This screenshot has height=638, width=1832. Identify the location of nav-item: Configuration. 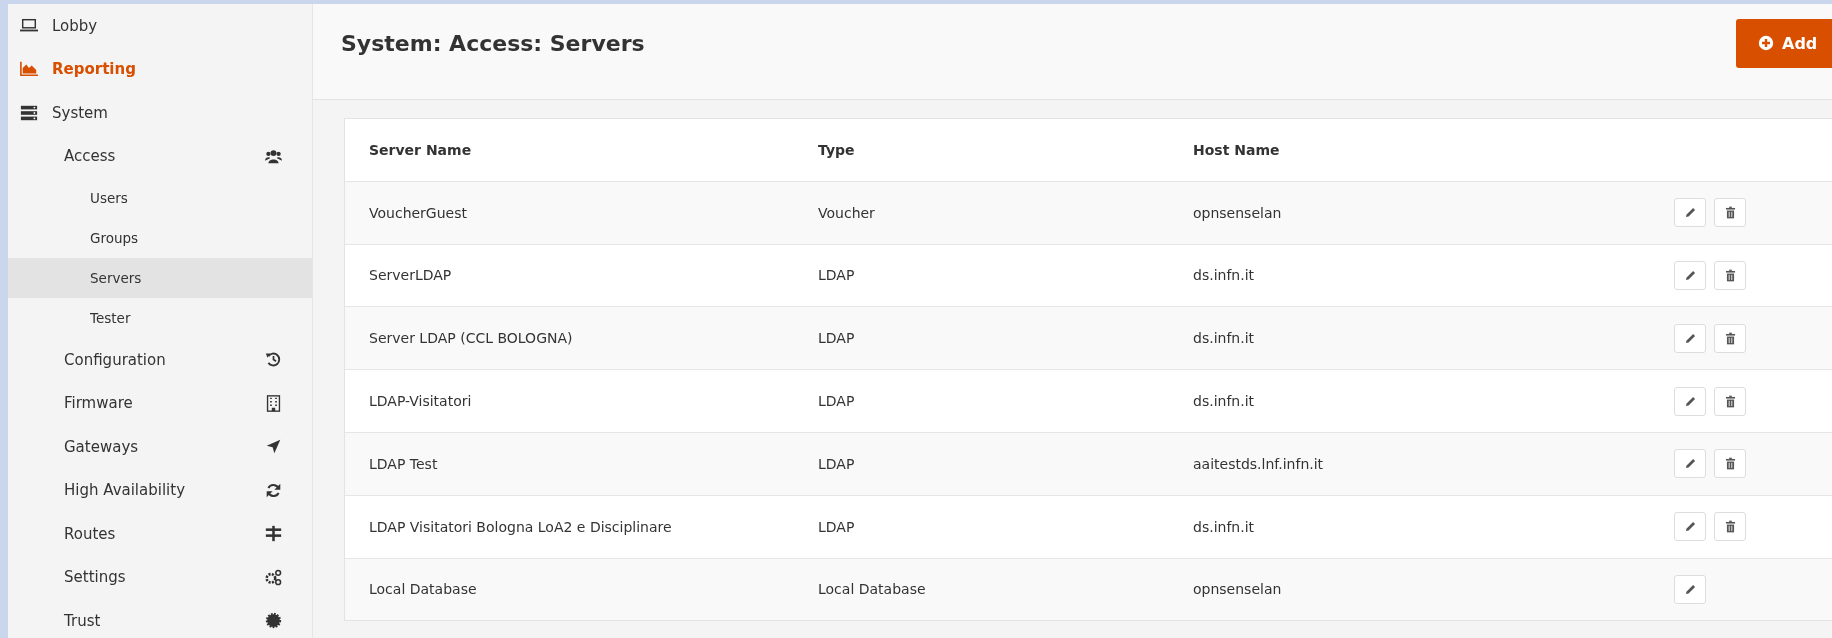
(160, 360).